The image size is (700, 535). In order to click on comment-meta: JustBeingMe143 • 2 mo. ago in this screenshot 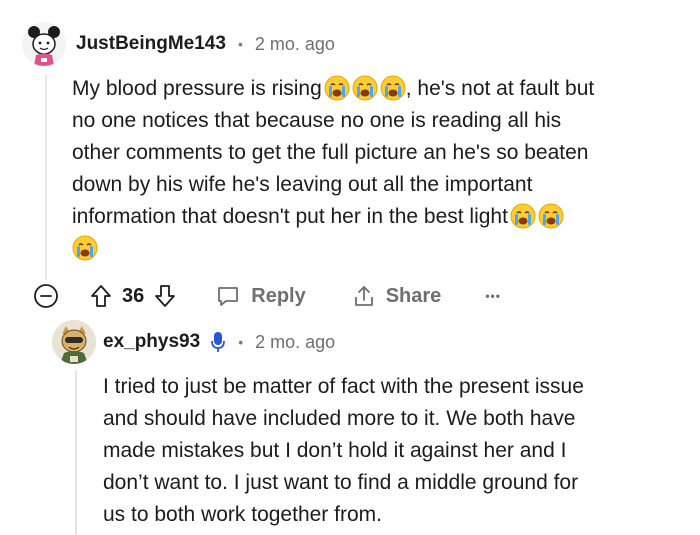, I will do `click(205, 44)`.